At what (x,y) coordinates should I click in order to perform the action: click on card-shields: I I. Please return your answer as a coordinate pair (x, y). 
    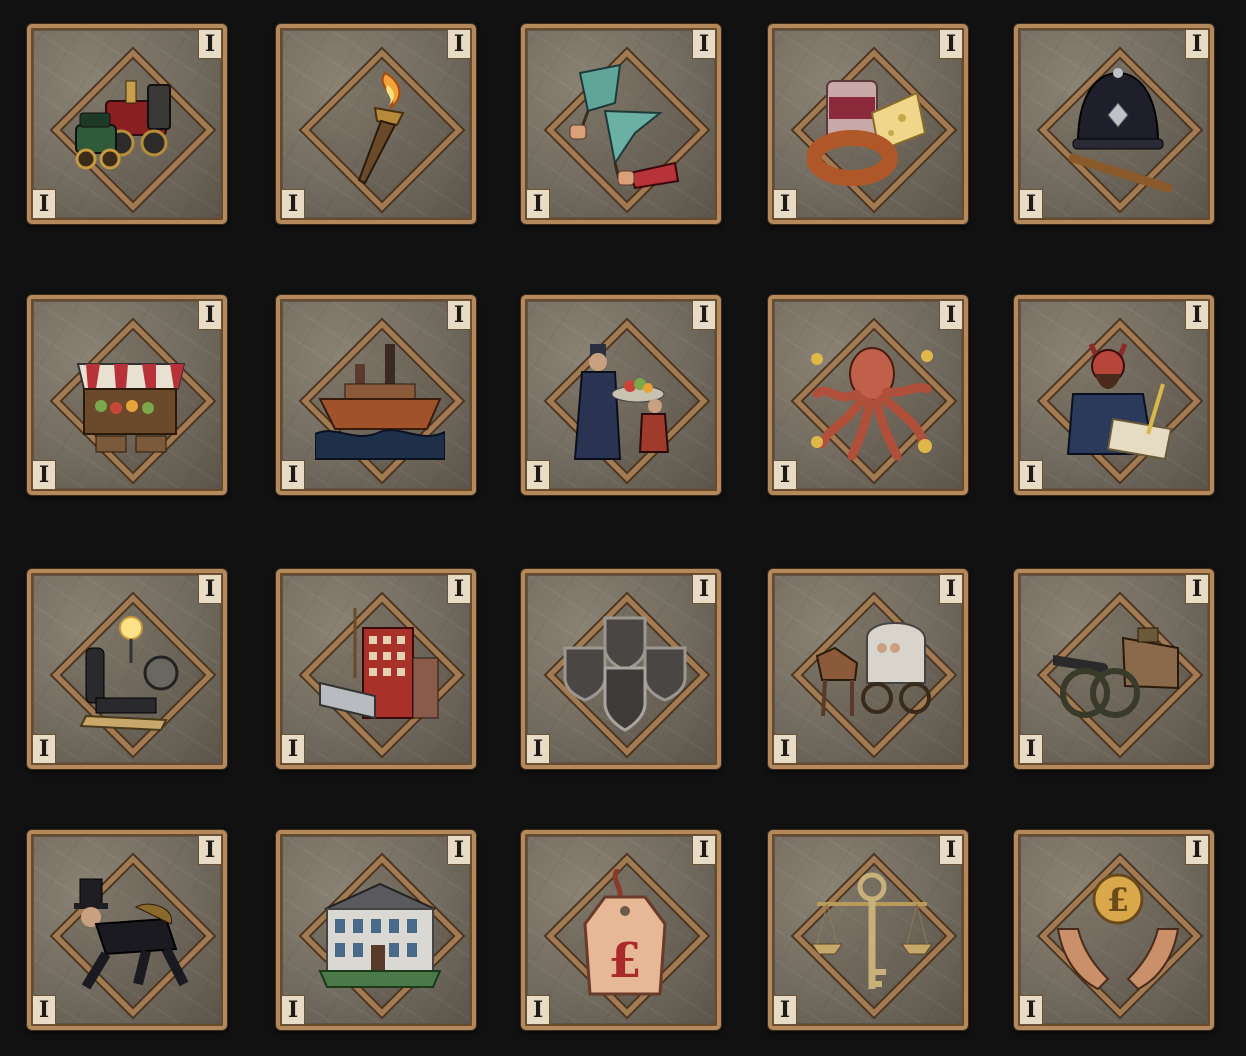
    Looking at the image, I should click on (621, 669).